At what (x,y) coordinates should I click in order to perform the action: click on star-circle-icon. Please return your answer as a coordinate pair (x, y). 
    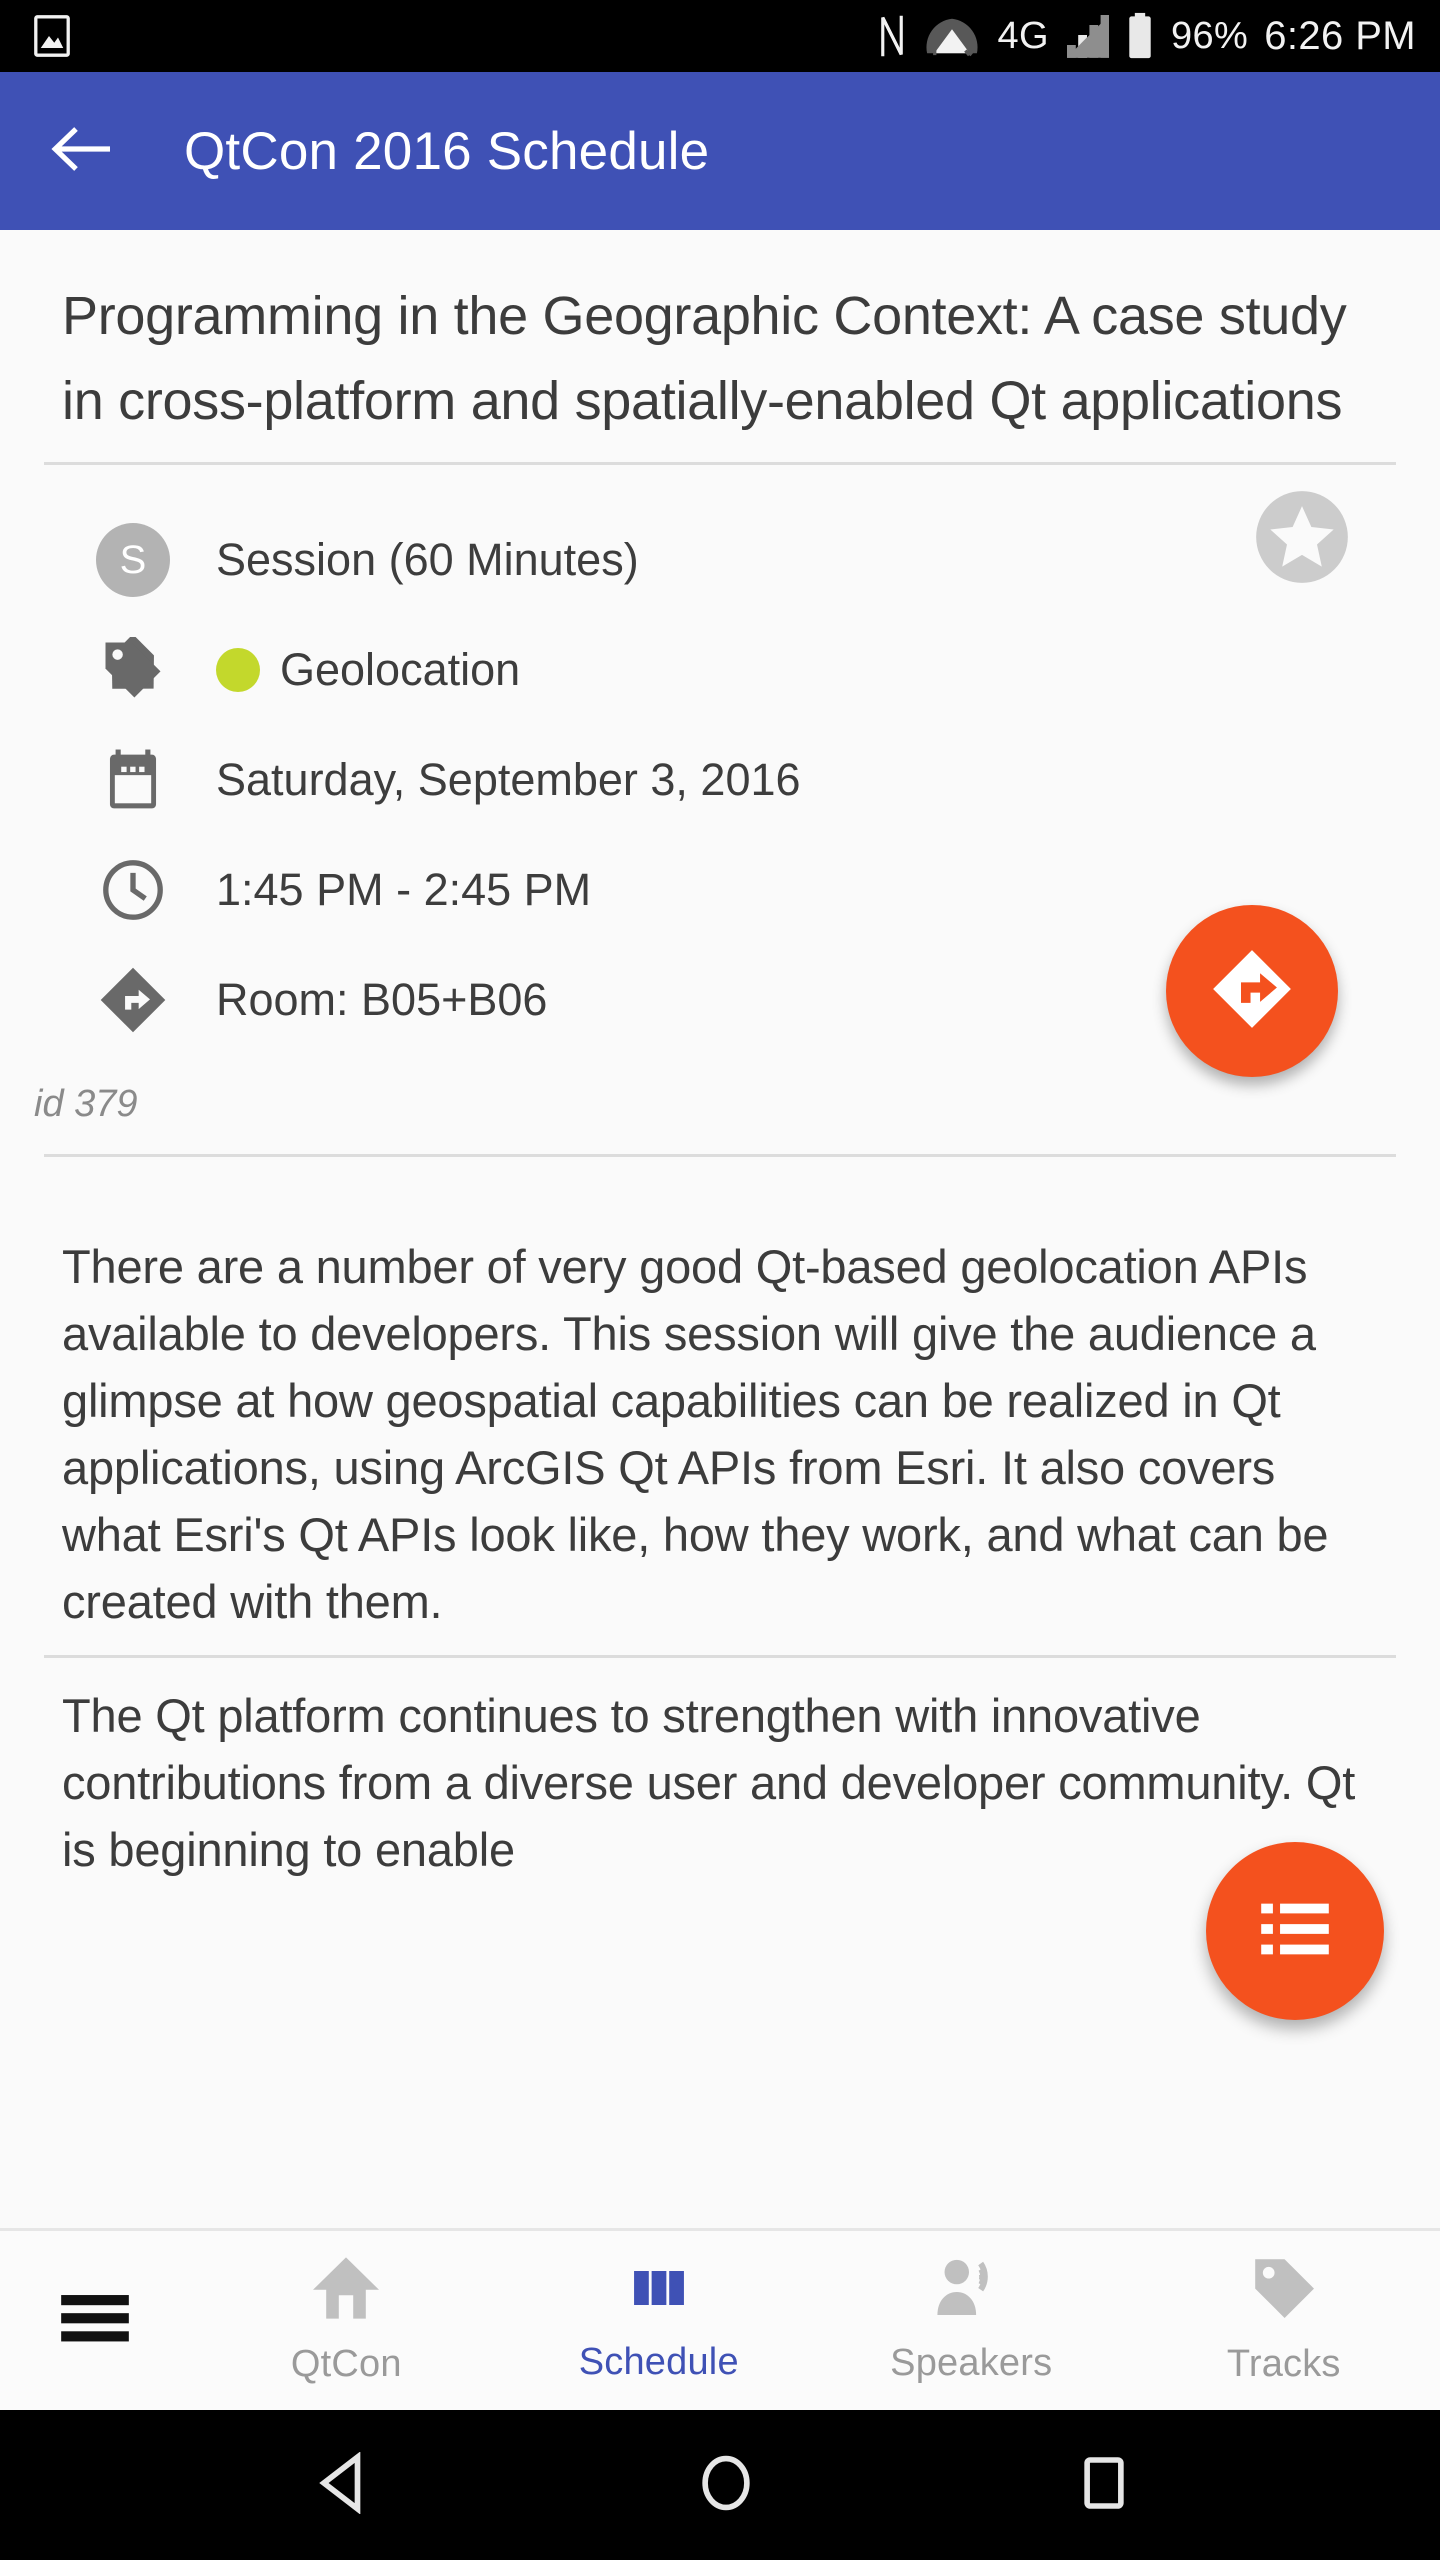
    Looking at the image, I should click on (1302, 541).